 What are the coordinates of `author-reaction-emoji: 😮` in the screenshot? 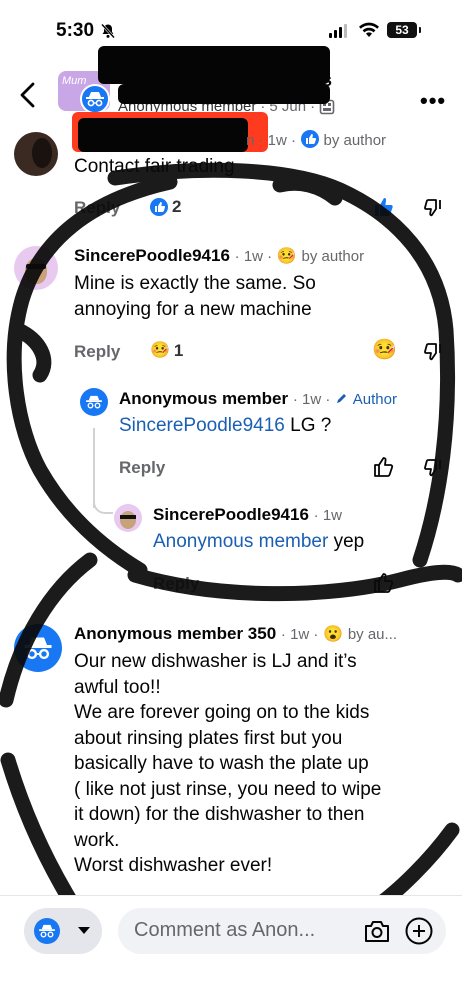 It's located at (333, 634).